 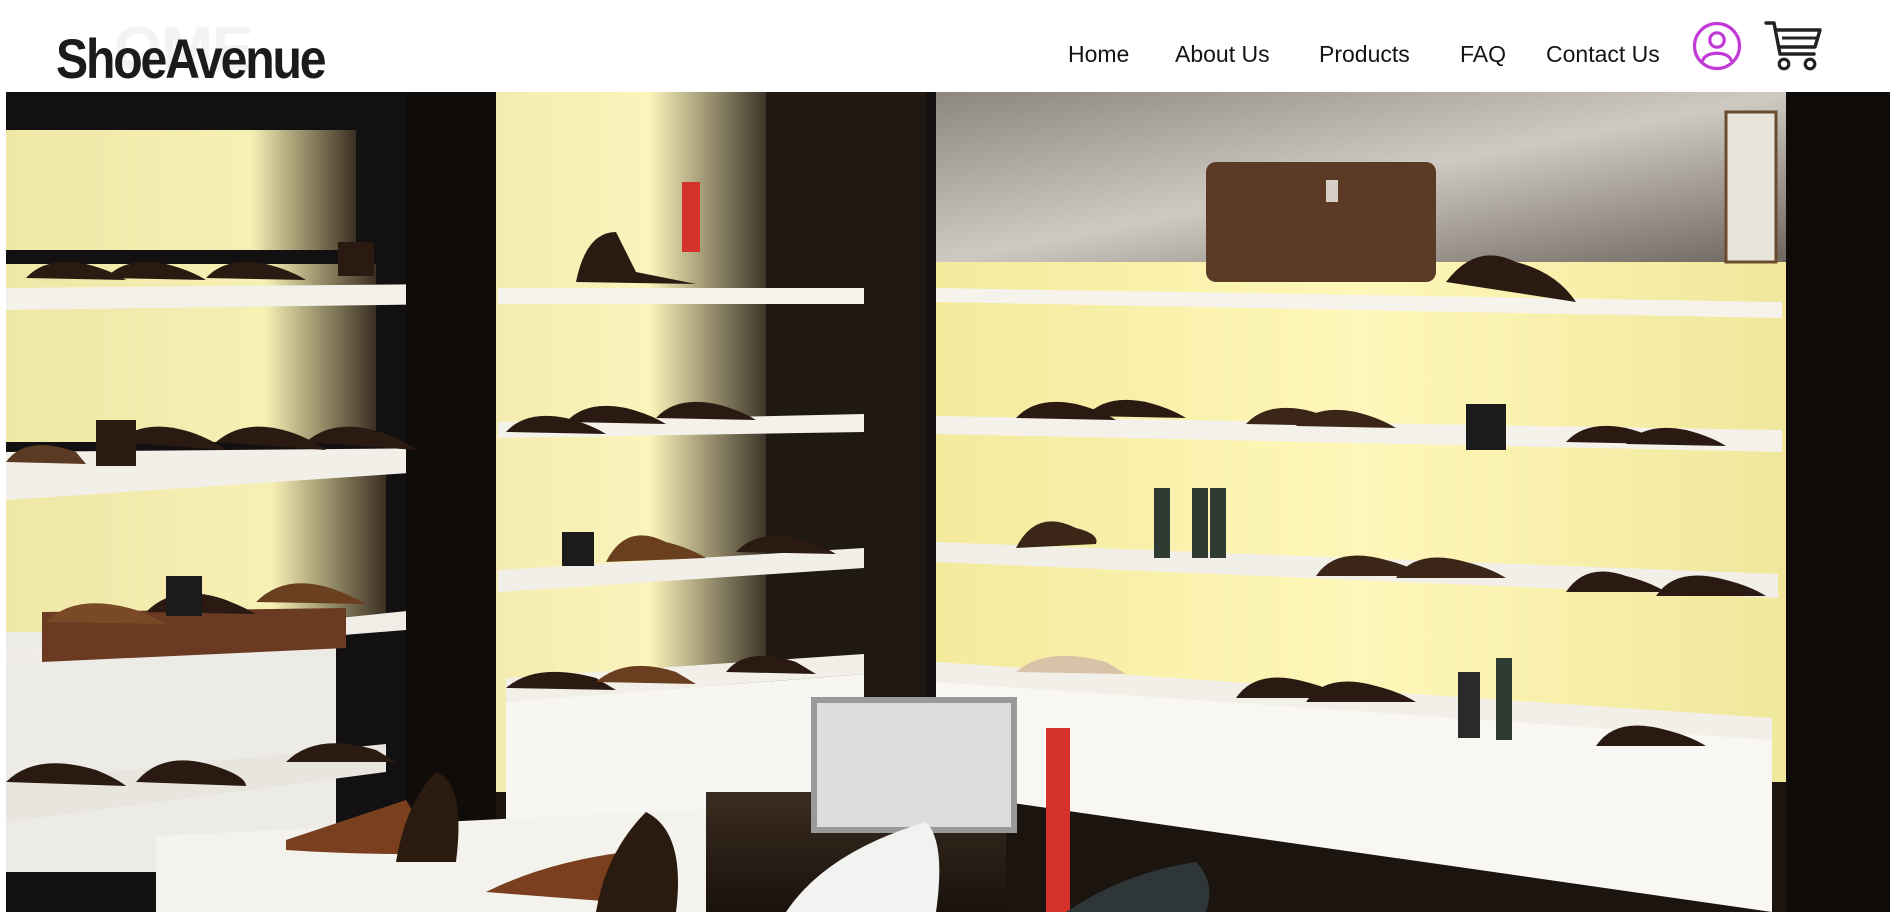 What do you see at coordinates (1483, 54) in the screenshot?
I see `nav-faq: FAQ` at bounding box center [1483, 54].